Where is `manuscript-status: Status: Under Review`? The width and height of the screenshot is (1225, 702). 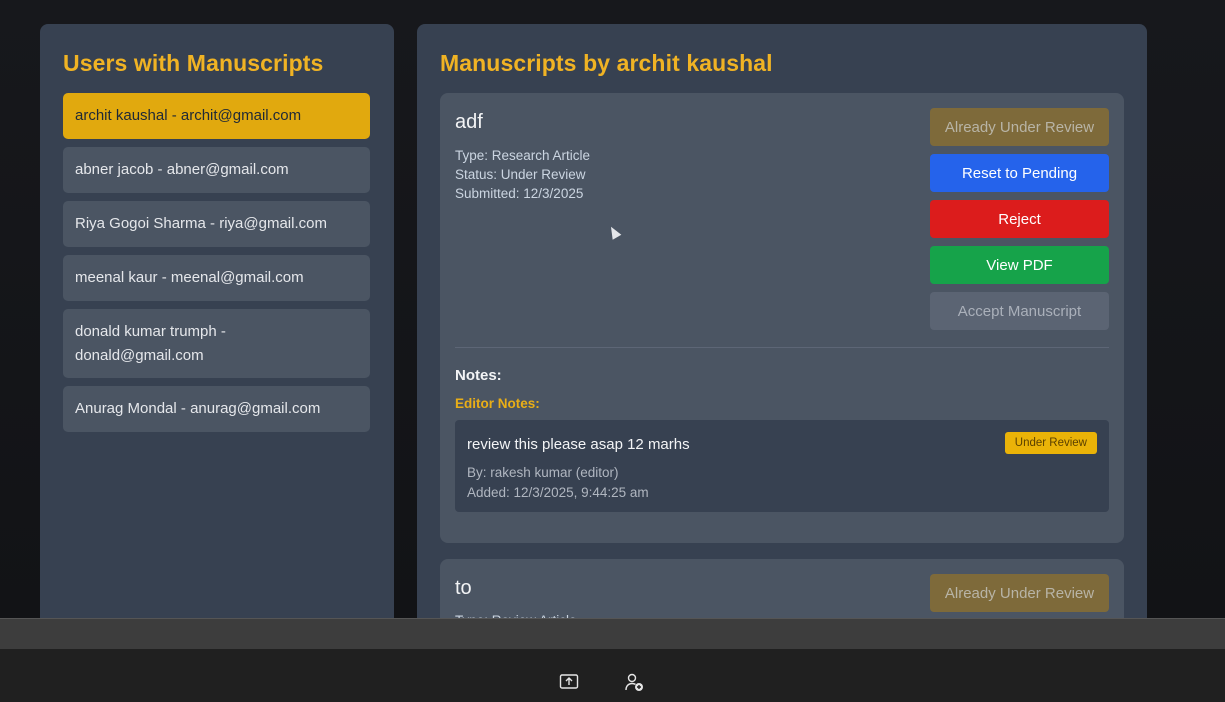 manuscript-status: Status: Under Review is located at coordinates (520, 174).